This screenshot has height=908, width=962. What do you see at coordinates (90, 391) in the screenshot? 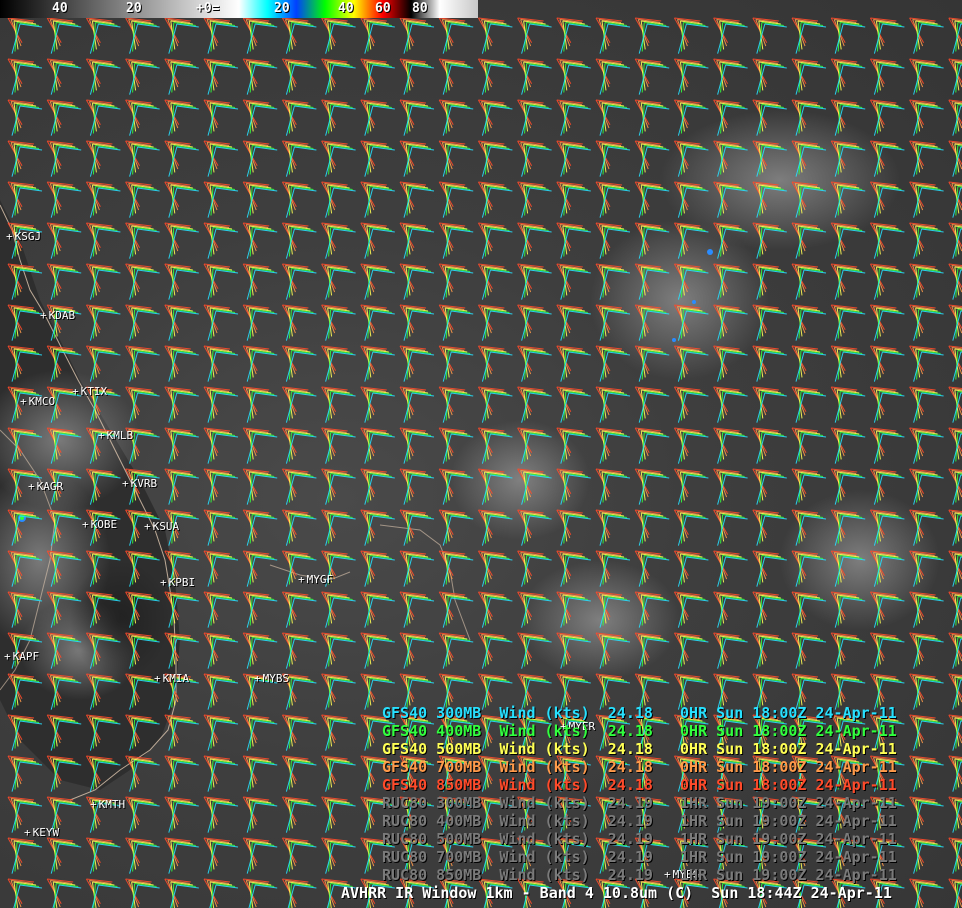
I see `station-label: + KTIX` at bounding box center [90, 391].